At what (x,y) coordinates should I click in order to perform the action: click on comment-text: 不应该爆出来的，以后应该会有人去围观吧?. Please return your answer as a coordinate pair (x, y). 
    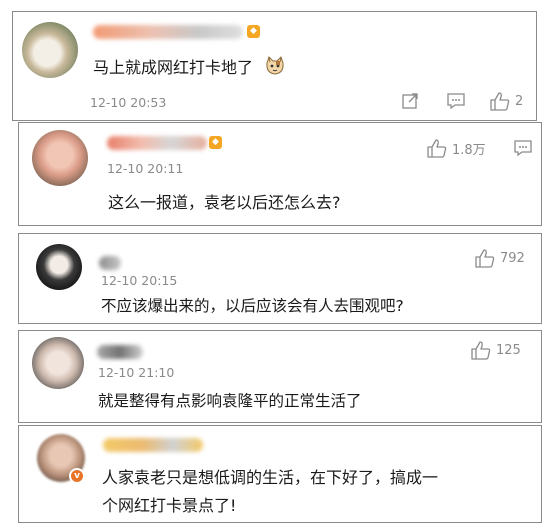
    Looking at the image, I should click on (252, 306).